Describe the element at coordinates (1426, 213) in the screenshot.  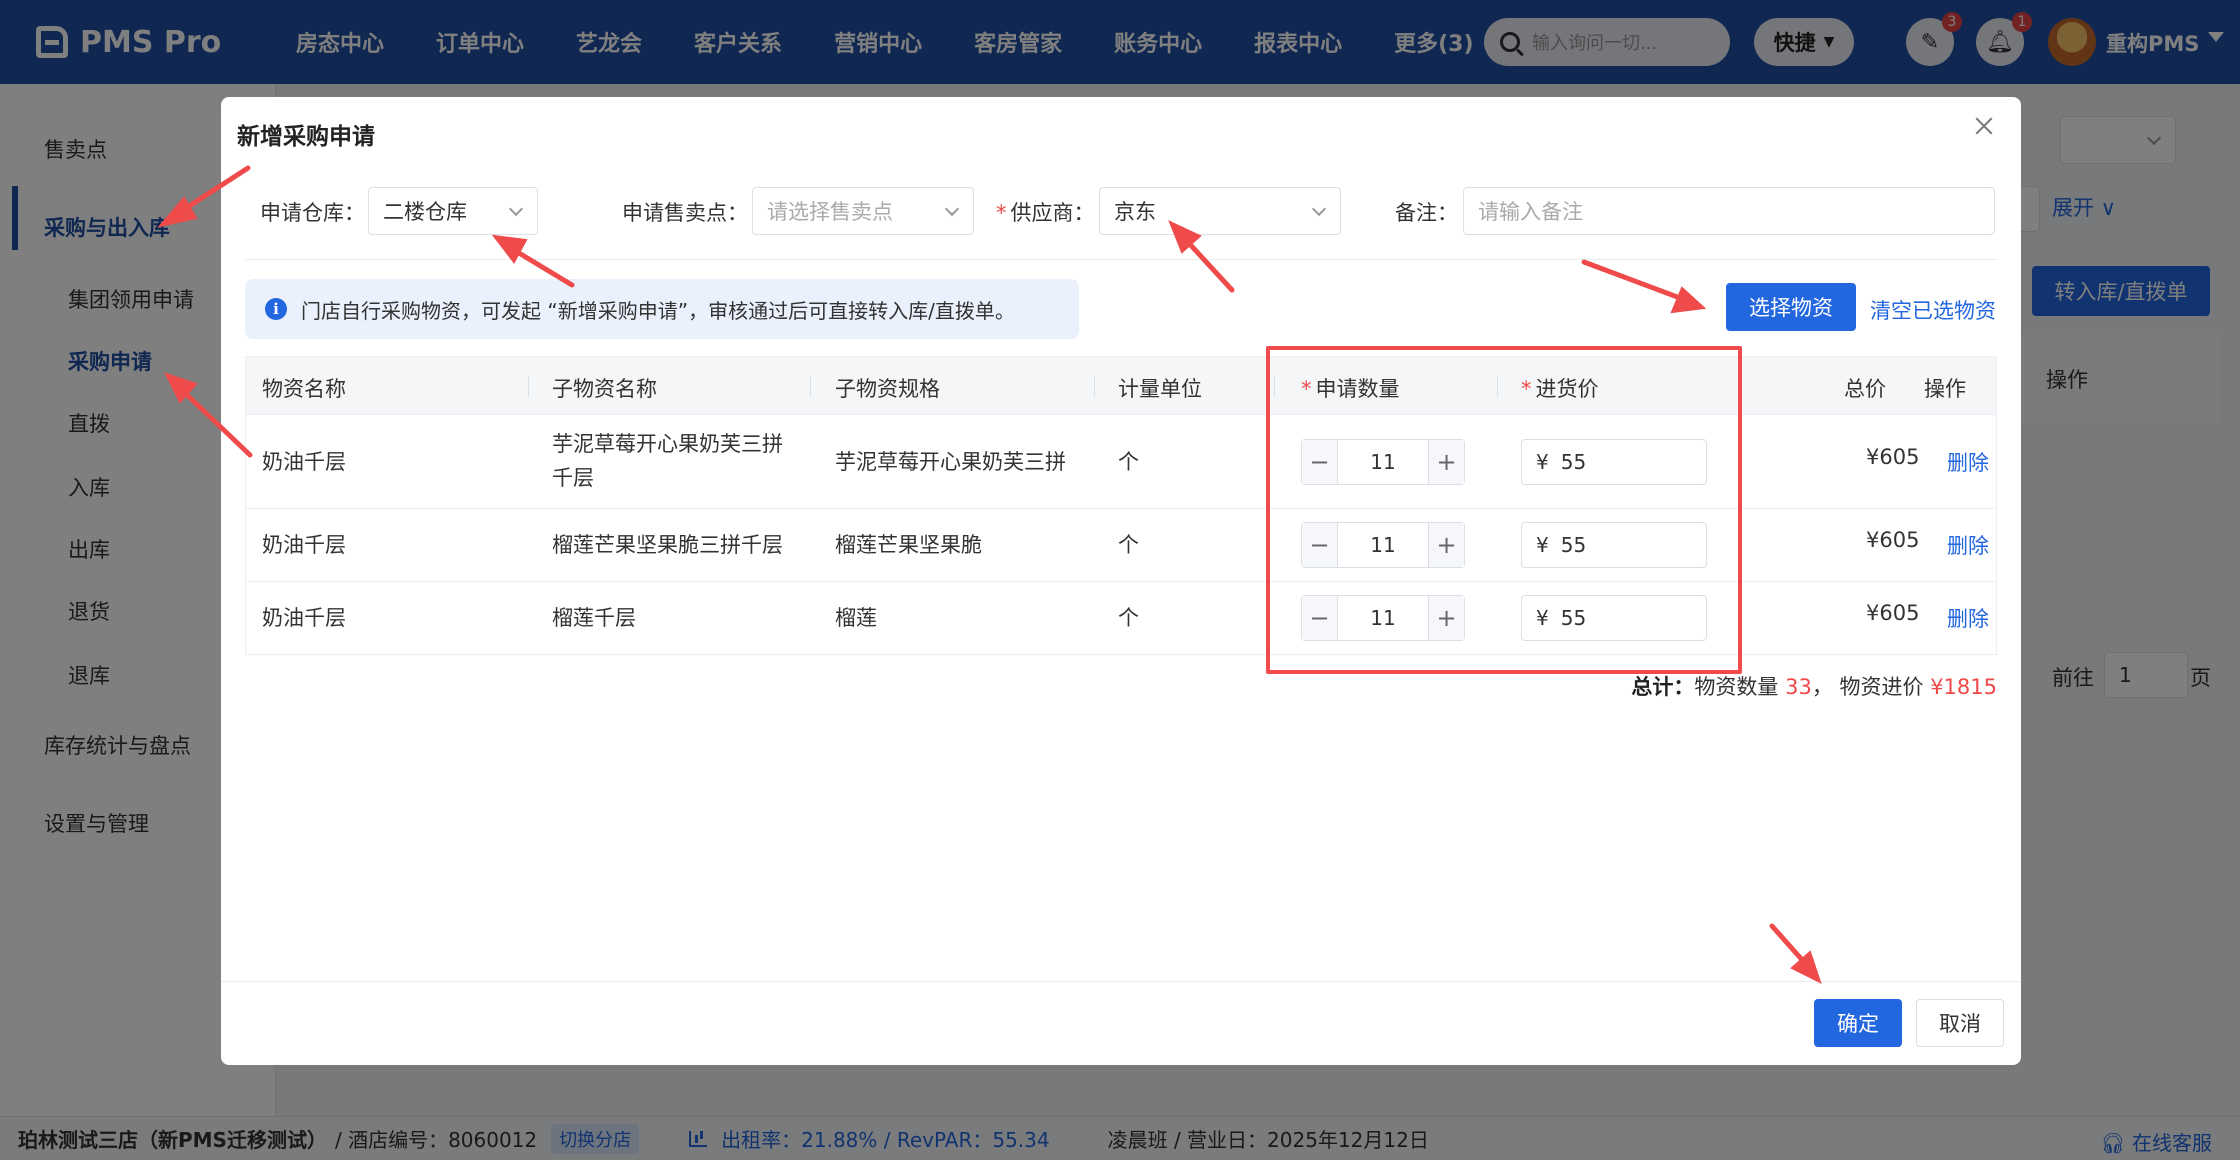
I see `note-label: 备注：` at that location.